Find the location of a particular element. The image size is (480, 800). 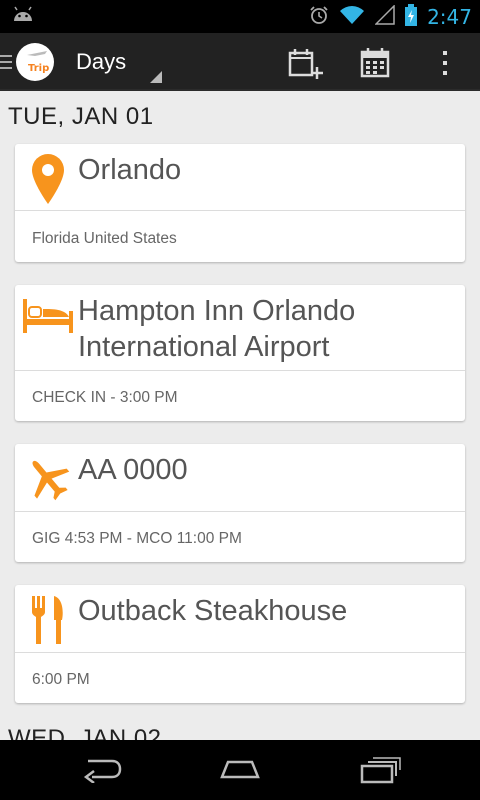

item-detail: CHECK IN - 3:00 PM is located at coordinates (105, 397).